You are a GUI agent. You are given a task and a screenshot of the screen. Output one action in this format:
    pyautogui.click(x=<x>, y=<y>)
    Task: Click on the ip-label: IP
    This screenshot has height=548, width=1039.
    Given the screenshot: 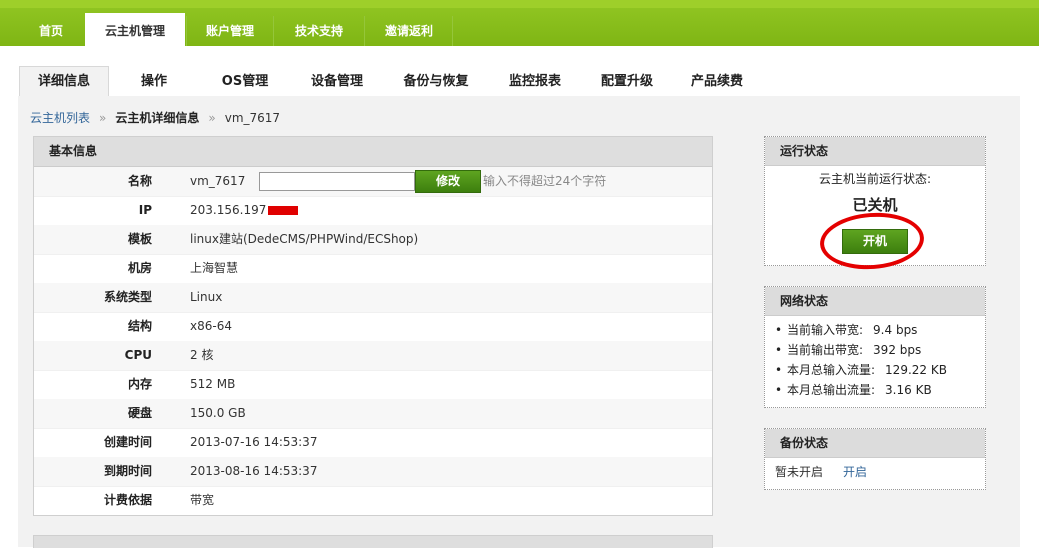 What is the action you would take?
    pyautogui.click(x=145, y=210)
    